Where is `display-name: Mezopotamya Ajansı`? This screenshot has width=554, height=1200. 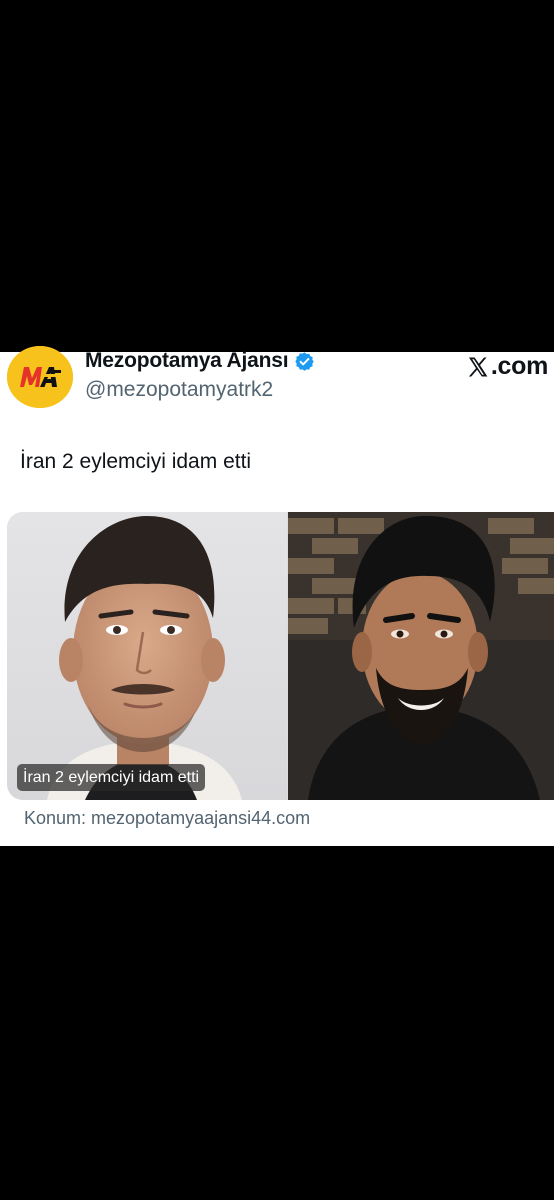
display-name: Mezopotamya Ajansı is located at coordinates (187, 361).